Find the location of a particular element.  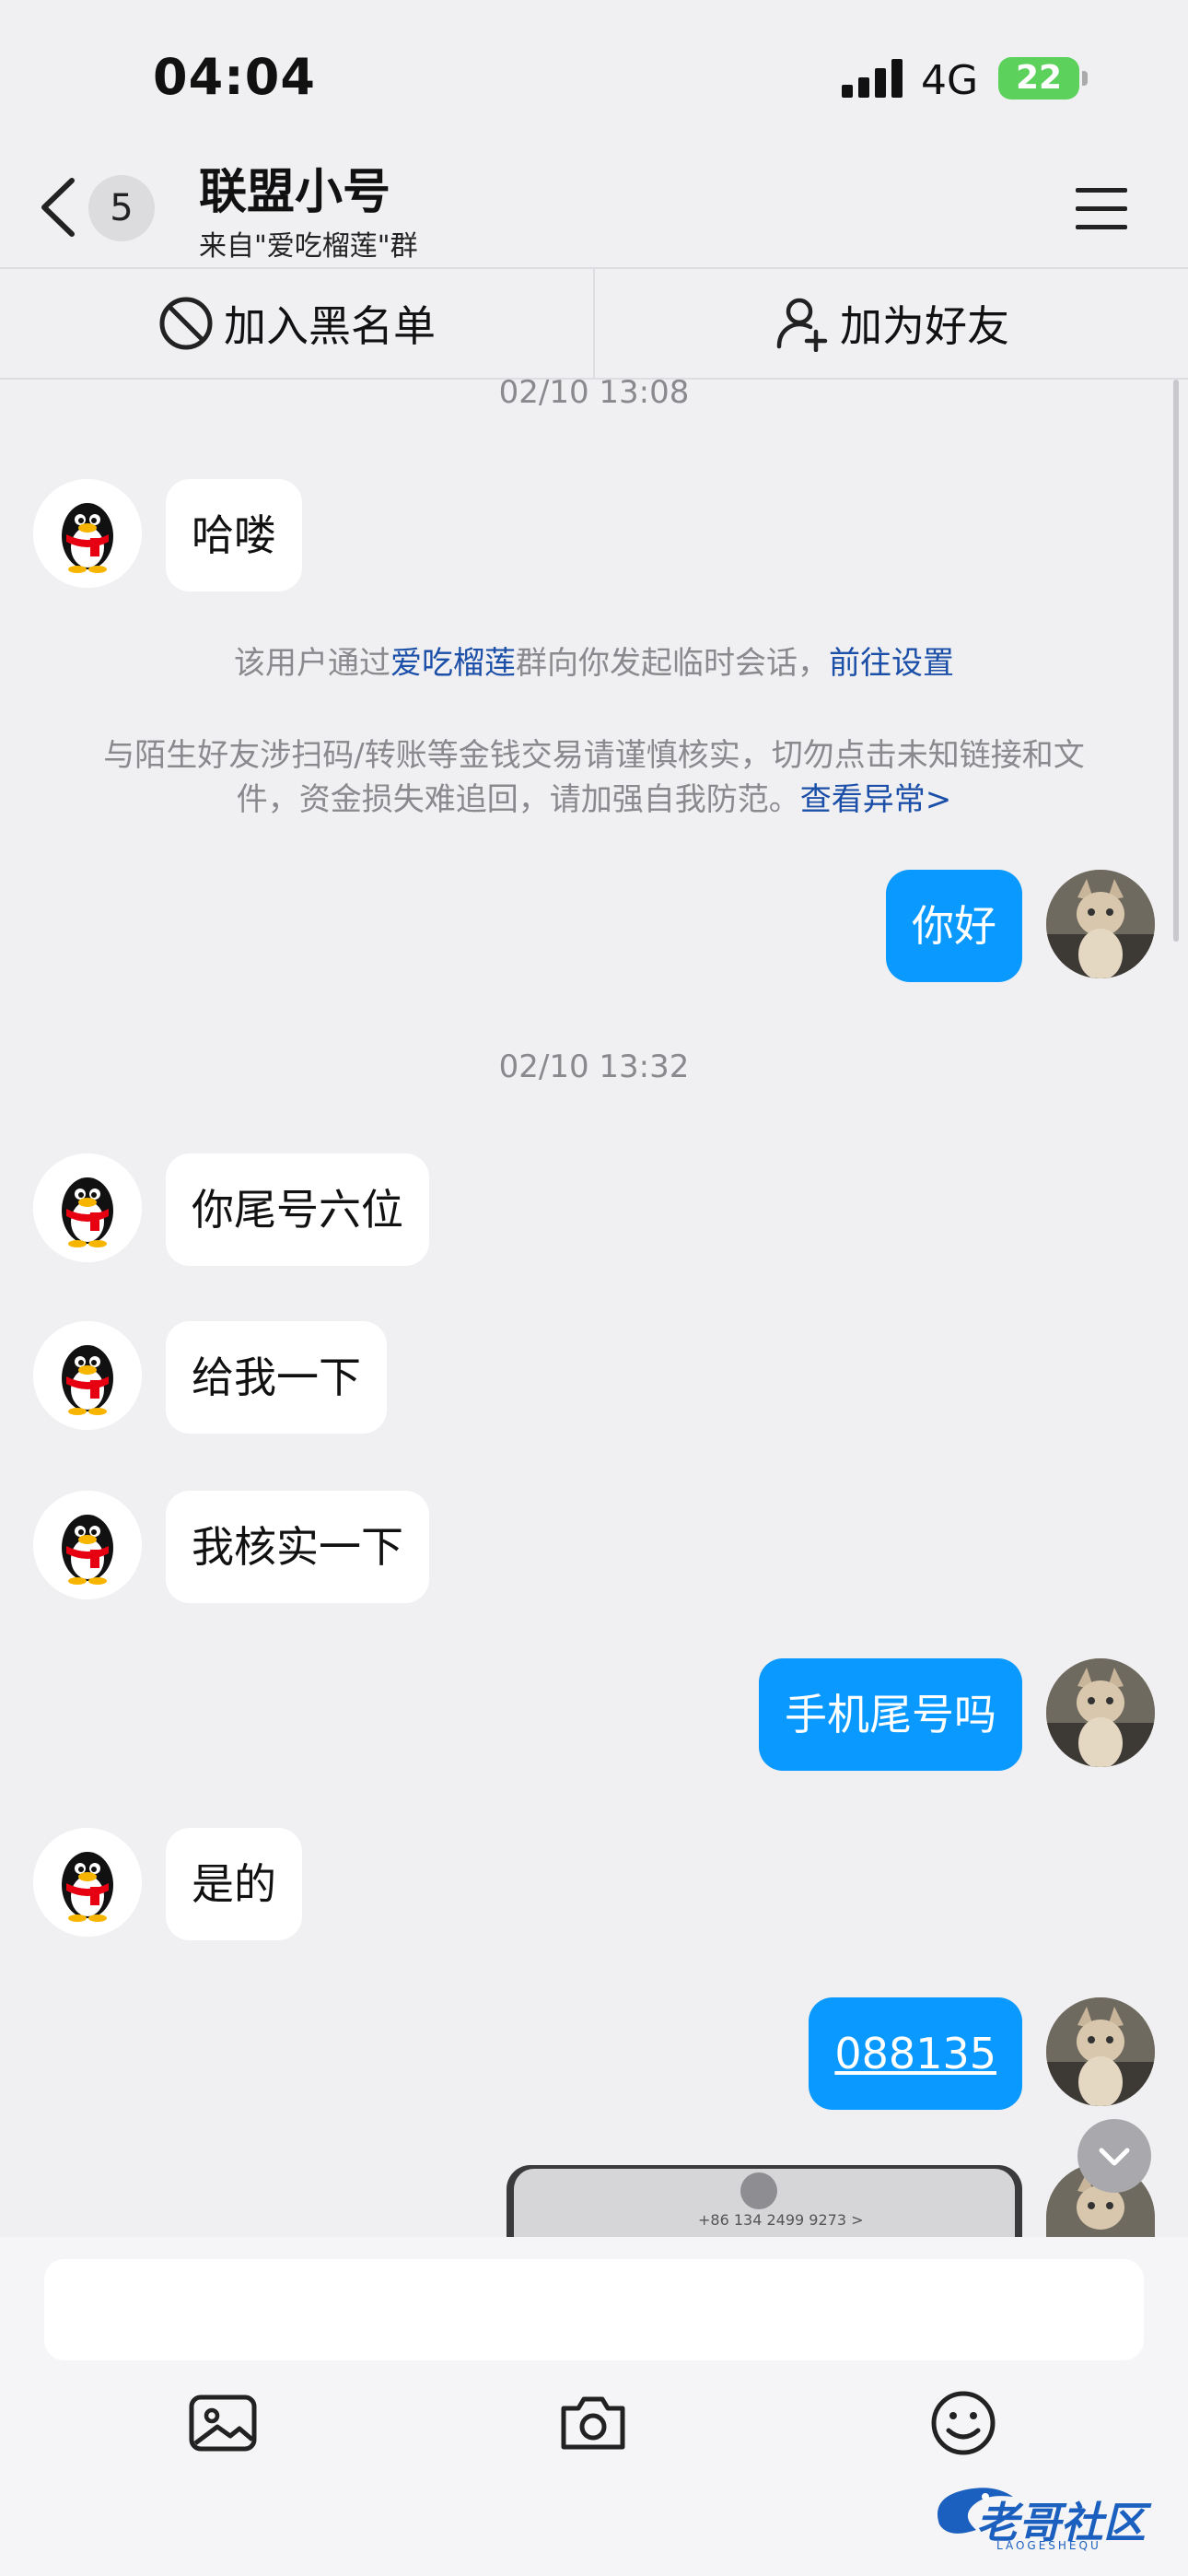

settings-link: 前往设置 is located at coordinates (891, 663).